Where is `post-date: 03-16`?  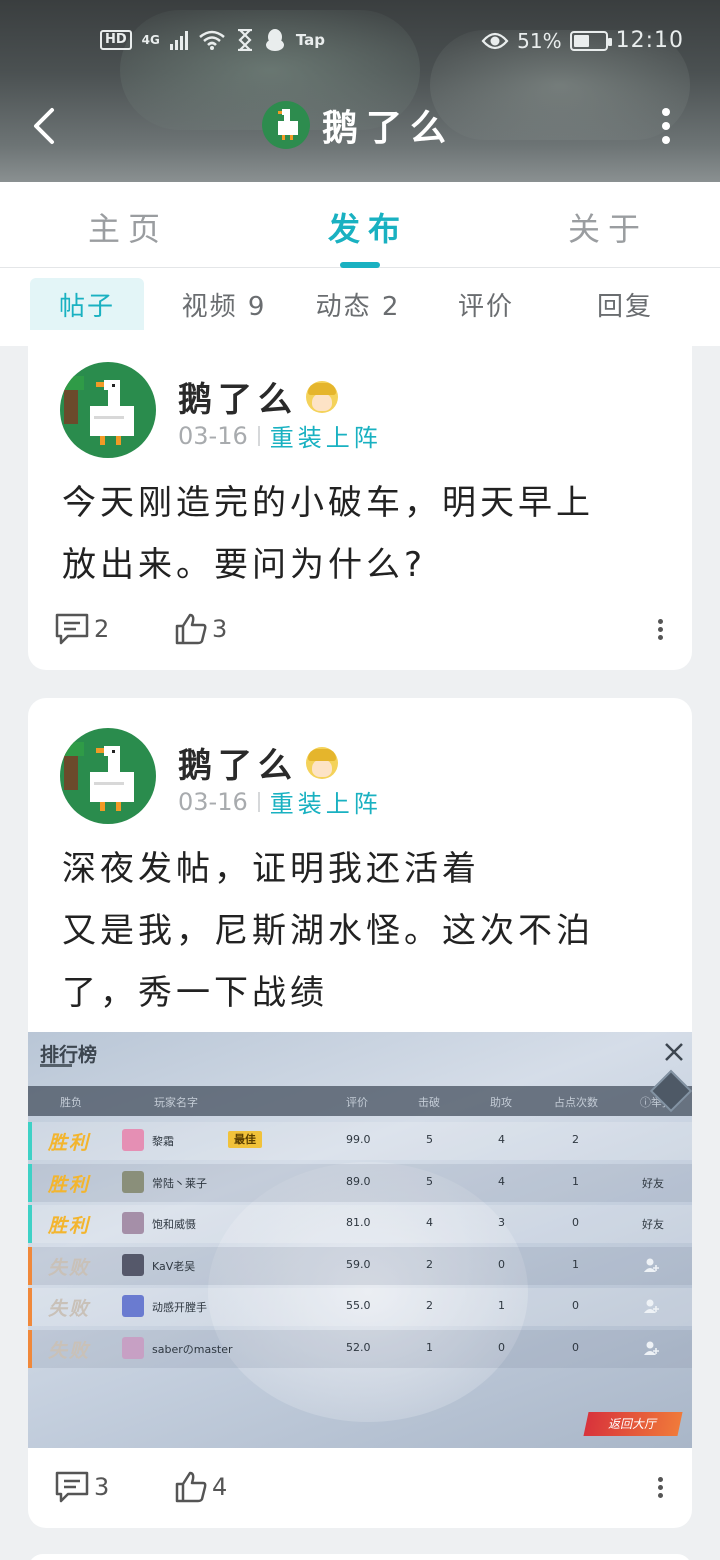
post-date: 03-16 is located at coordinates (213, 435).